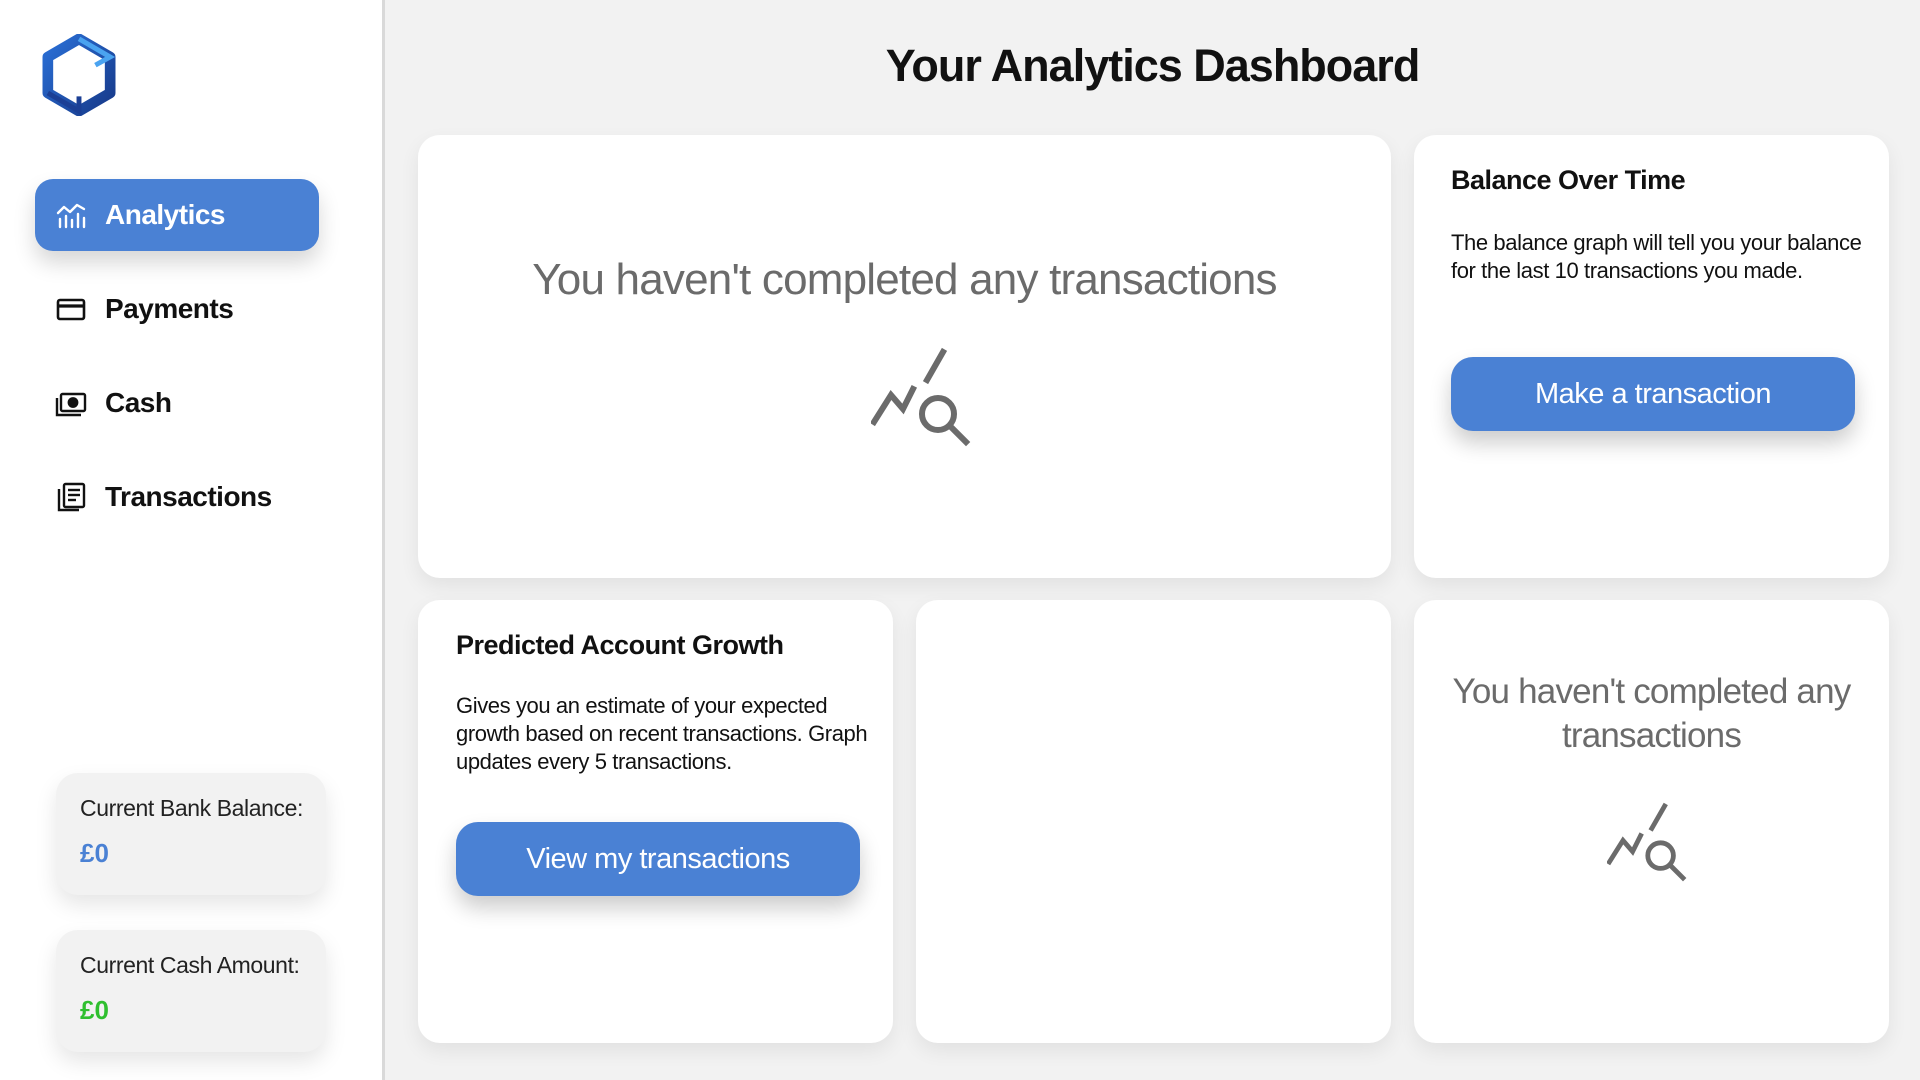 The image size is (1920, 1080). I want to click on chart-icon, so click(71, 215).